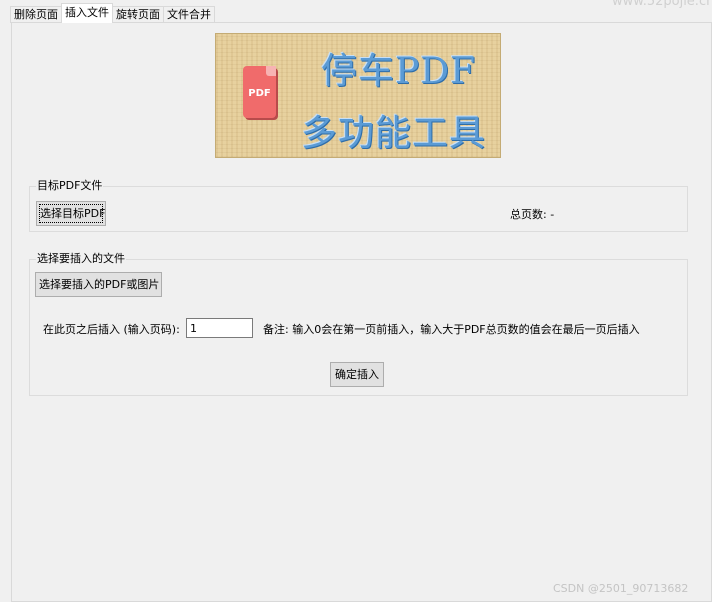  What do you see at coordinates (358, 205) in the screenshot?
I see `target-pdf-group: 目标PDF文件 选择目标PDF 总页数: -` at bounding box center [358, 205].